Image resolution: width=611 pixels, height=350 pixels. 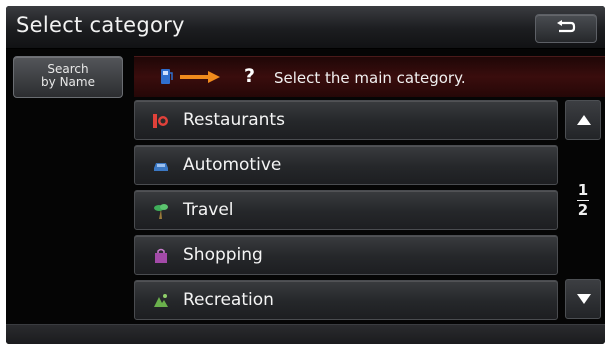 I want to click on search-by-name-line2: by Name, so click(x=68, y=82).